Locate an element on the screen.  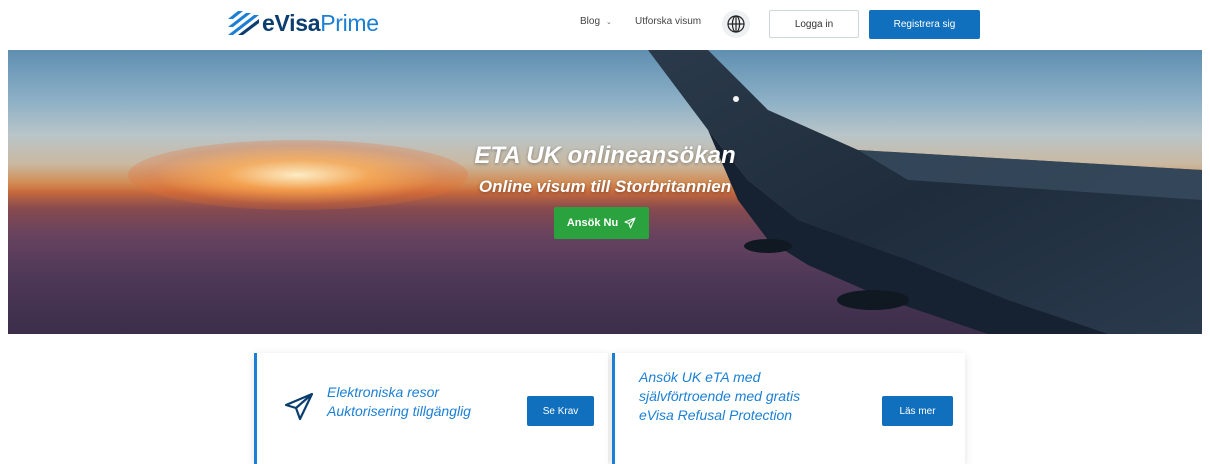
globe-icon is located at coordinates (736, 24).